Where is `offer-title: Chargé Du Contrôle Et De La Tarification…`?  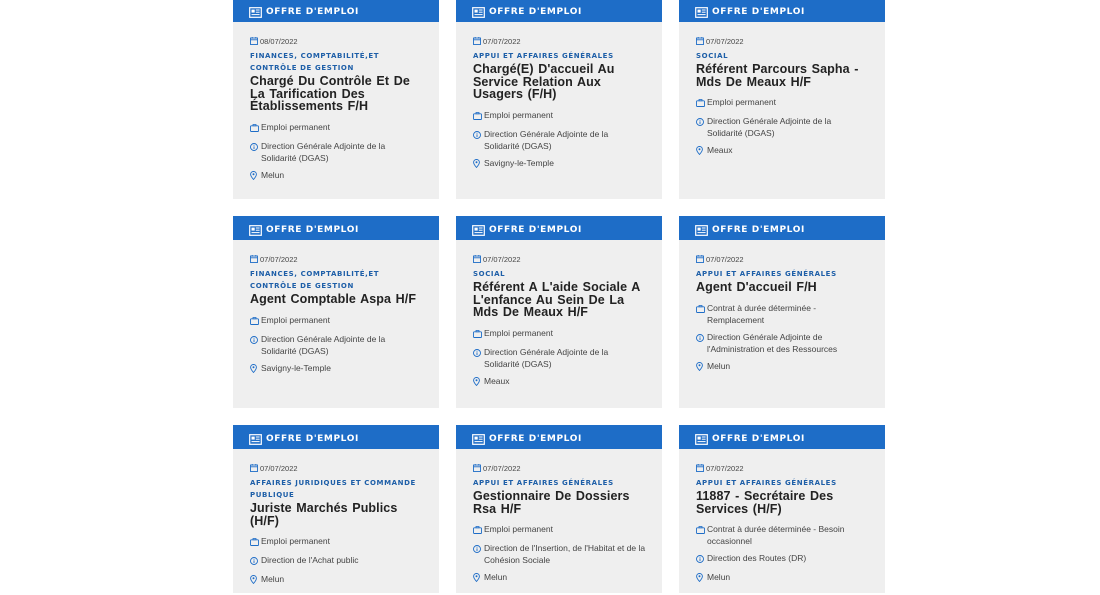
offer-title: Chargé Du Contrôle Et De La Tarification… is located at coordinates (336, 94).